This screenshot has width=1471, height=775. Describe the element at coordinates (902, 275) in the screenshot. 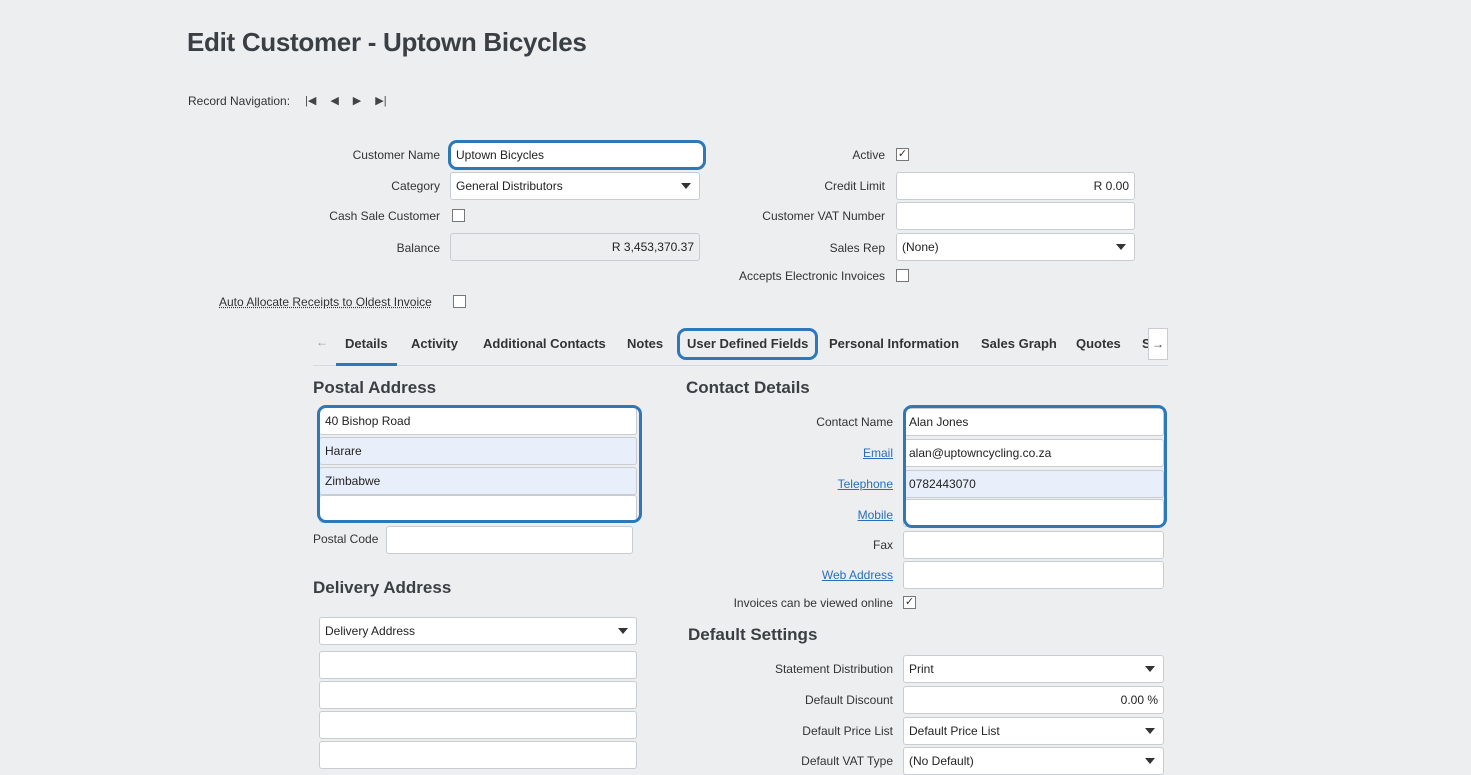

I see `electronic-invoices-checkbox` at that location.